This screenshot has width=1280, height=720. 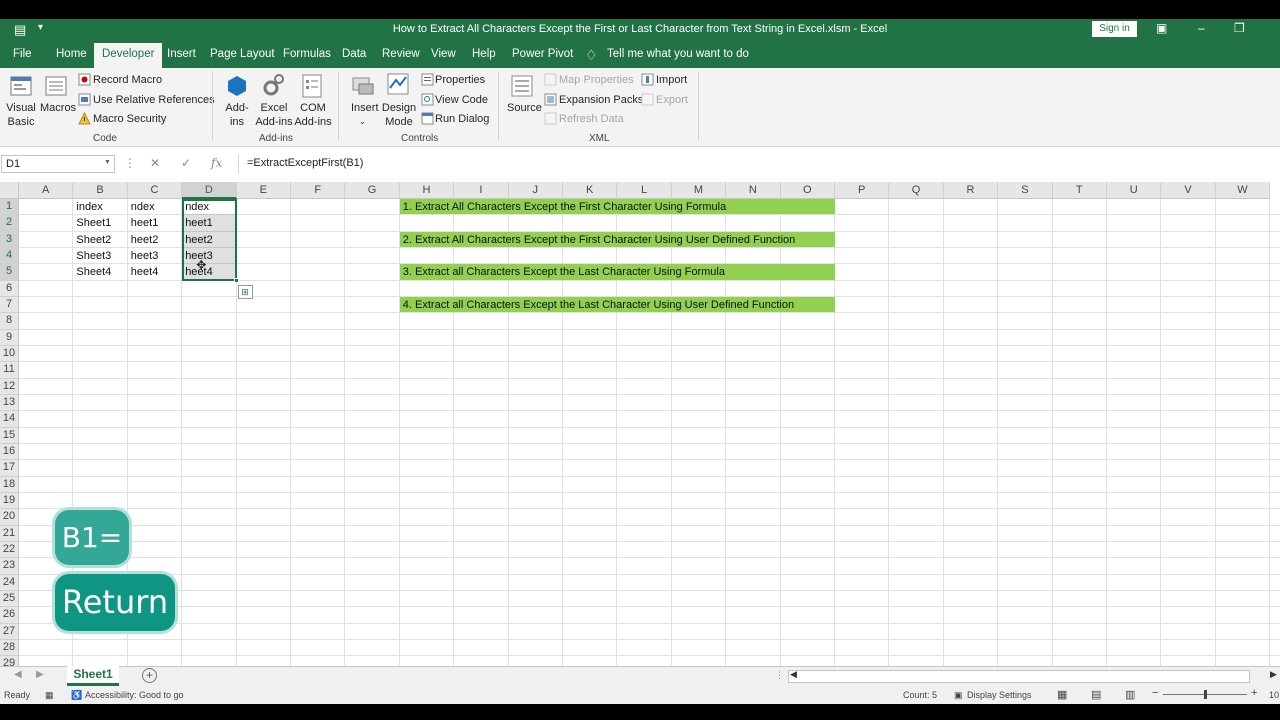 I want to click on row-header-9: 9, so click(x=9, y=337).